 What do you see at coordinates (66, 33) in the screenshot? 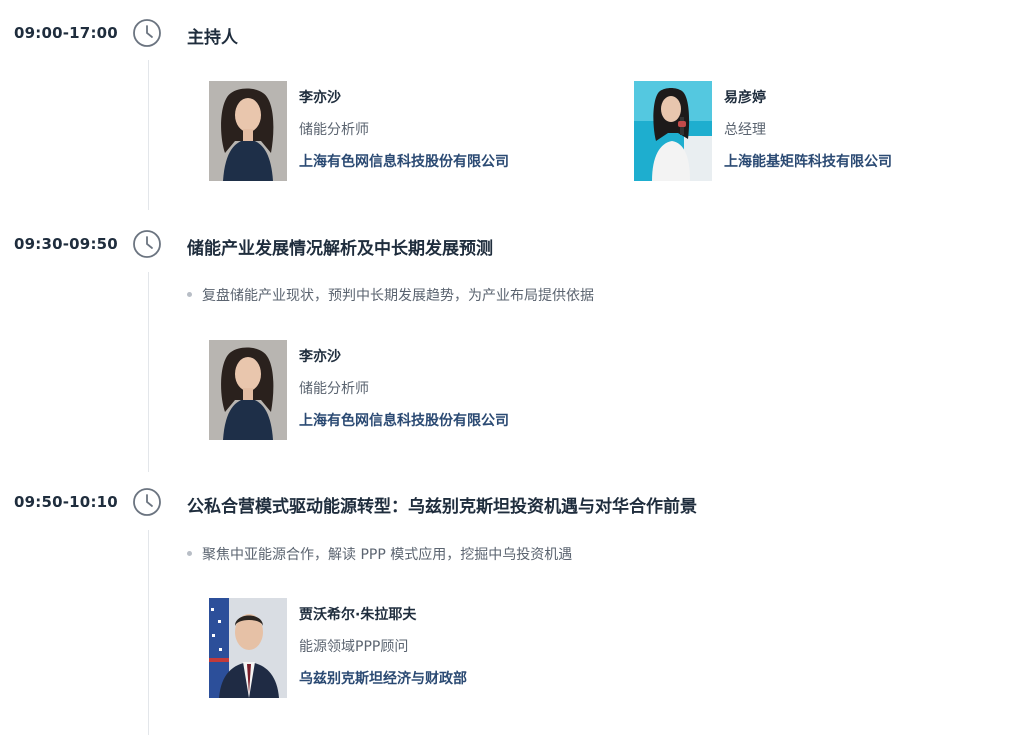
I see `session-time: 09:00-17:00` at bounding box center [66, 33].